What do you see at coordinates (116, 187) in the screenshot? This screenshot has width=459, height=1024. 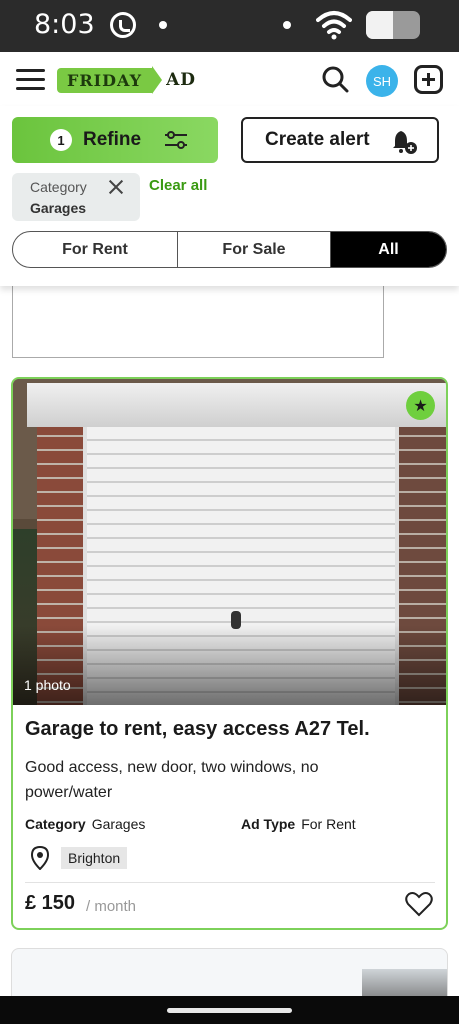 I see `close-icon` at bounding box center [116, 187].